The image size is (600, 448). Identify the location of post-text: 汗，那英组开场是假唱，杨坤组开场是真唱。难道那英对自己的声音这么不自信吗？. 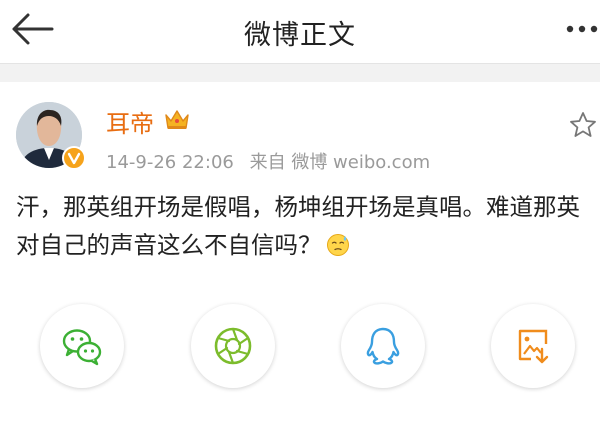
(298, 226).